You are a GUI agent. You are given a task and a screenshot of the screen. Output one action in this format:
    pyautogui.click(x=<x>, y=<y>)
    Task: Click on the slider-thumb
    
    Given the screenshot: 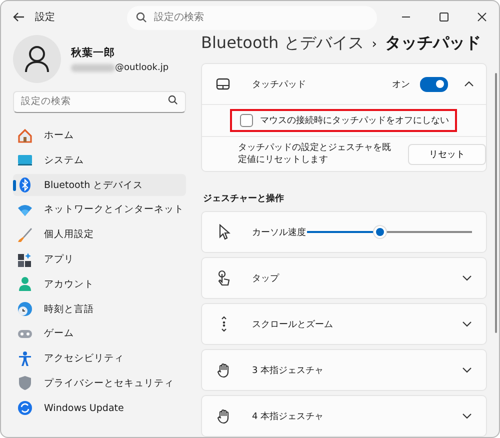 What is the action you would take?
    pyautogui.click(x=380, y=232)
    